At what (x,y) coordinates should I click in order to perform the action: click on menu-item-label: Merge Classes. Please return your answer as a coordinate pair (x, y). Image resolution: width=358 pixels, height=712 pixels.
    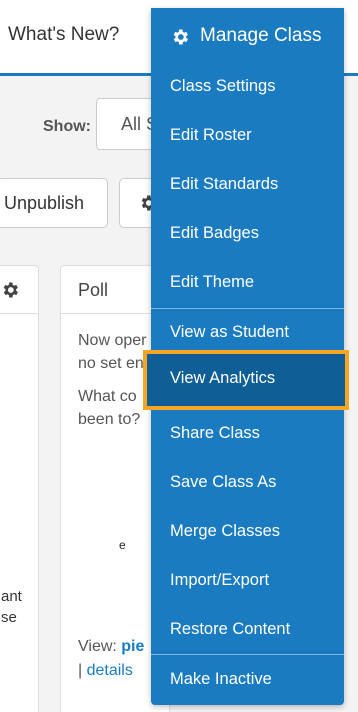
    Looking at the image, I should click on (225, 531).